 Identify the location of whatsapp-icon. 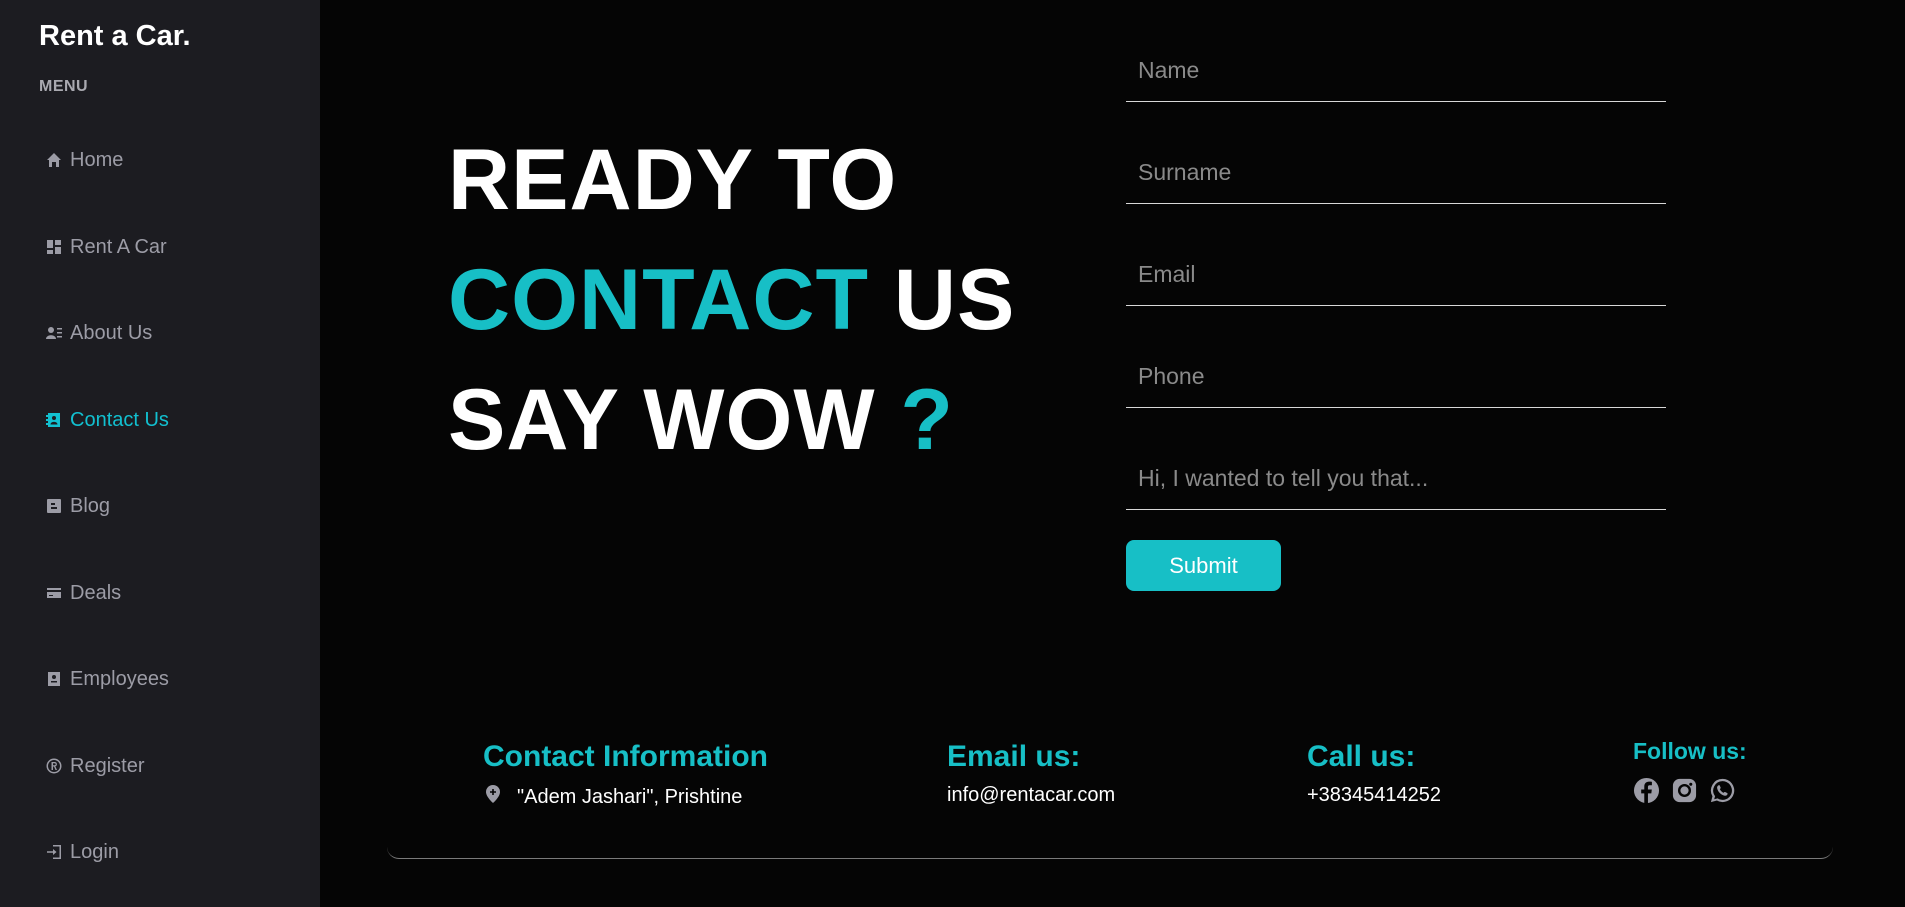
(1722, 793).